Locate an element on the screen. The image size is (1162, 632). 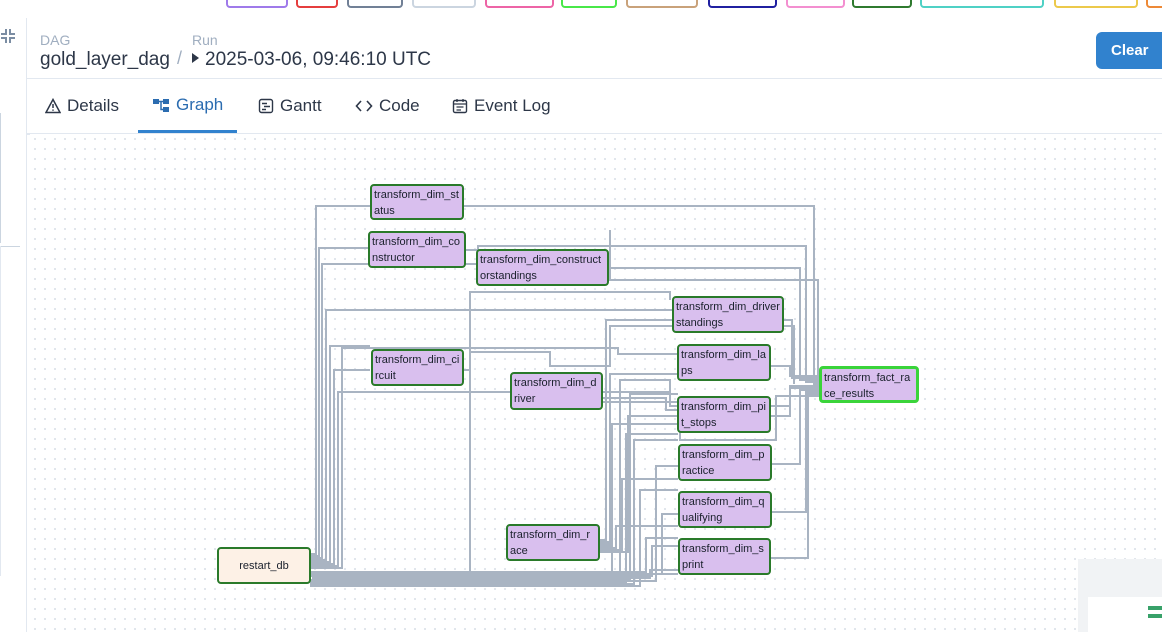
play-icon is located at coordinates (195, 57).